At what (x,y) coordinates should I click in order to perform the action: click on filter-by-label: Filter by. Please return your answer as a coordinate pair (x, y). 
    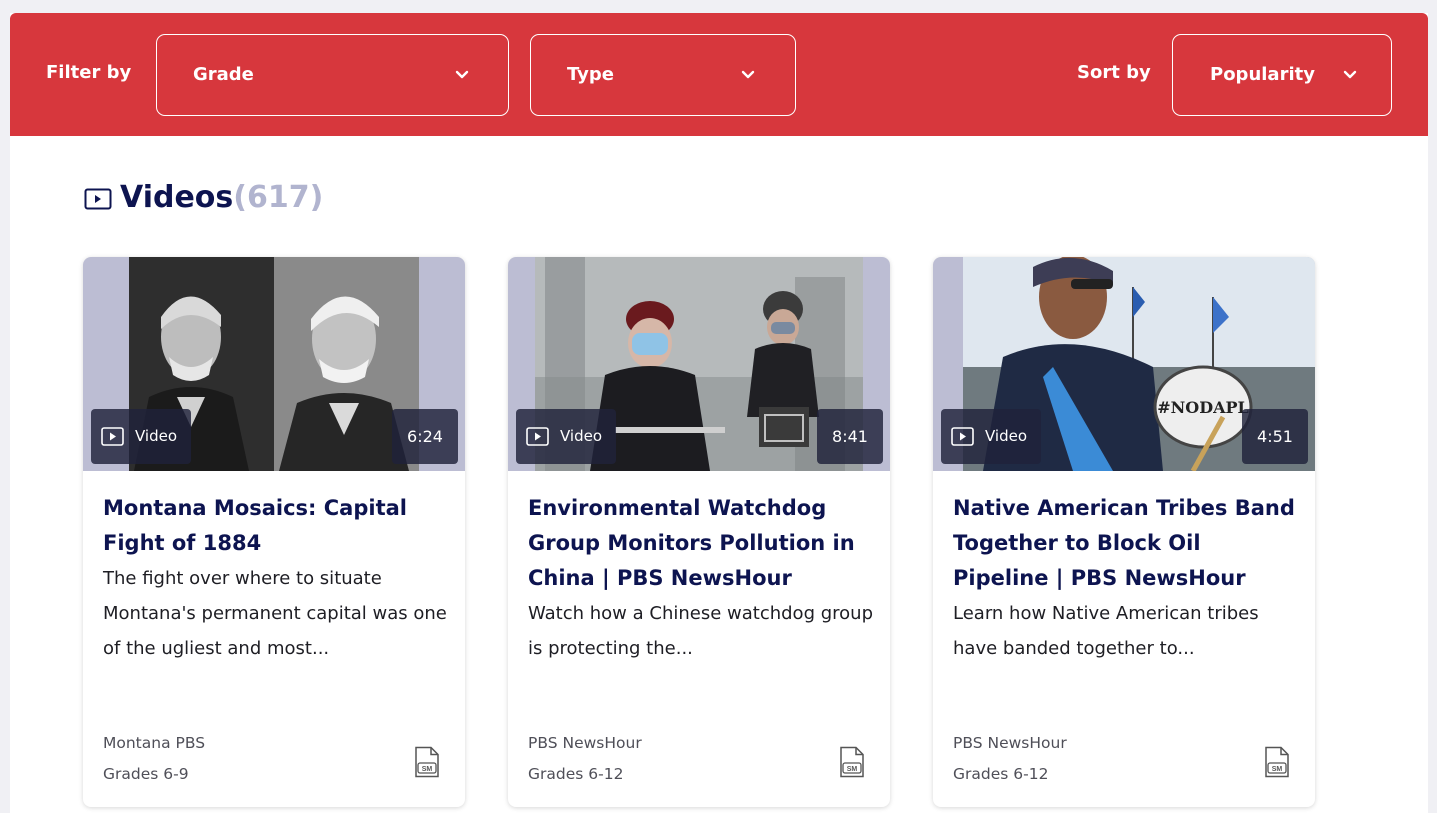
    Looking at the image, I should click on (89, 72).